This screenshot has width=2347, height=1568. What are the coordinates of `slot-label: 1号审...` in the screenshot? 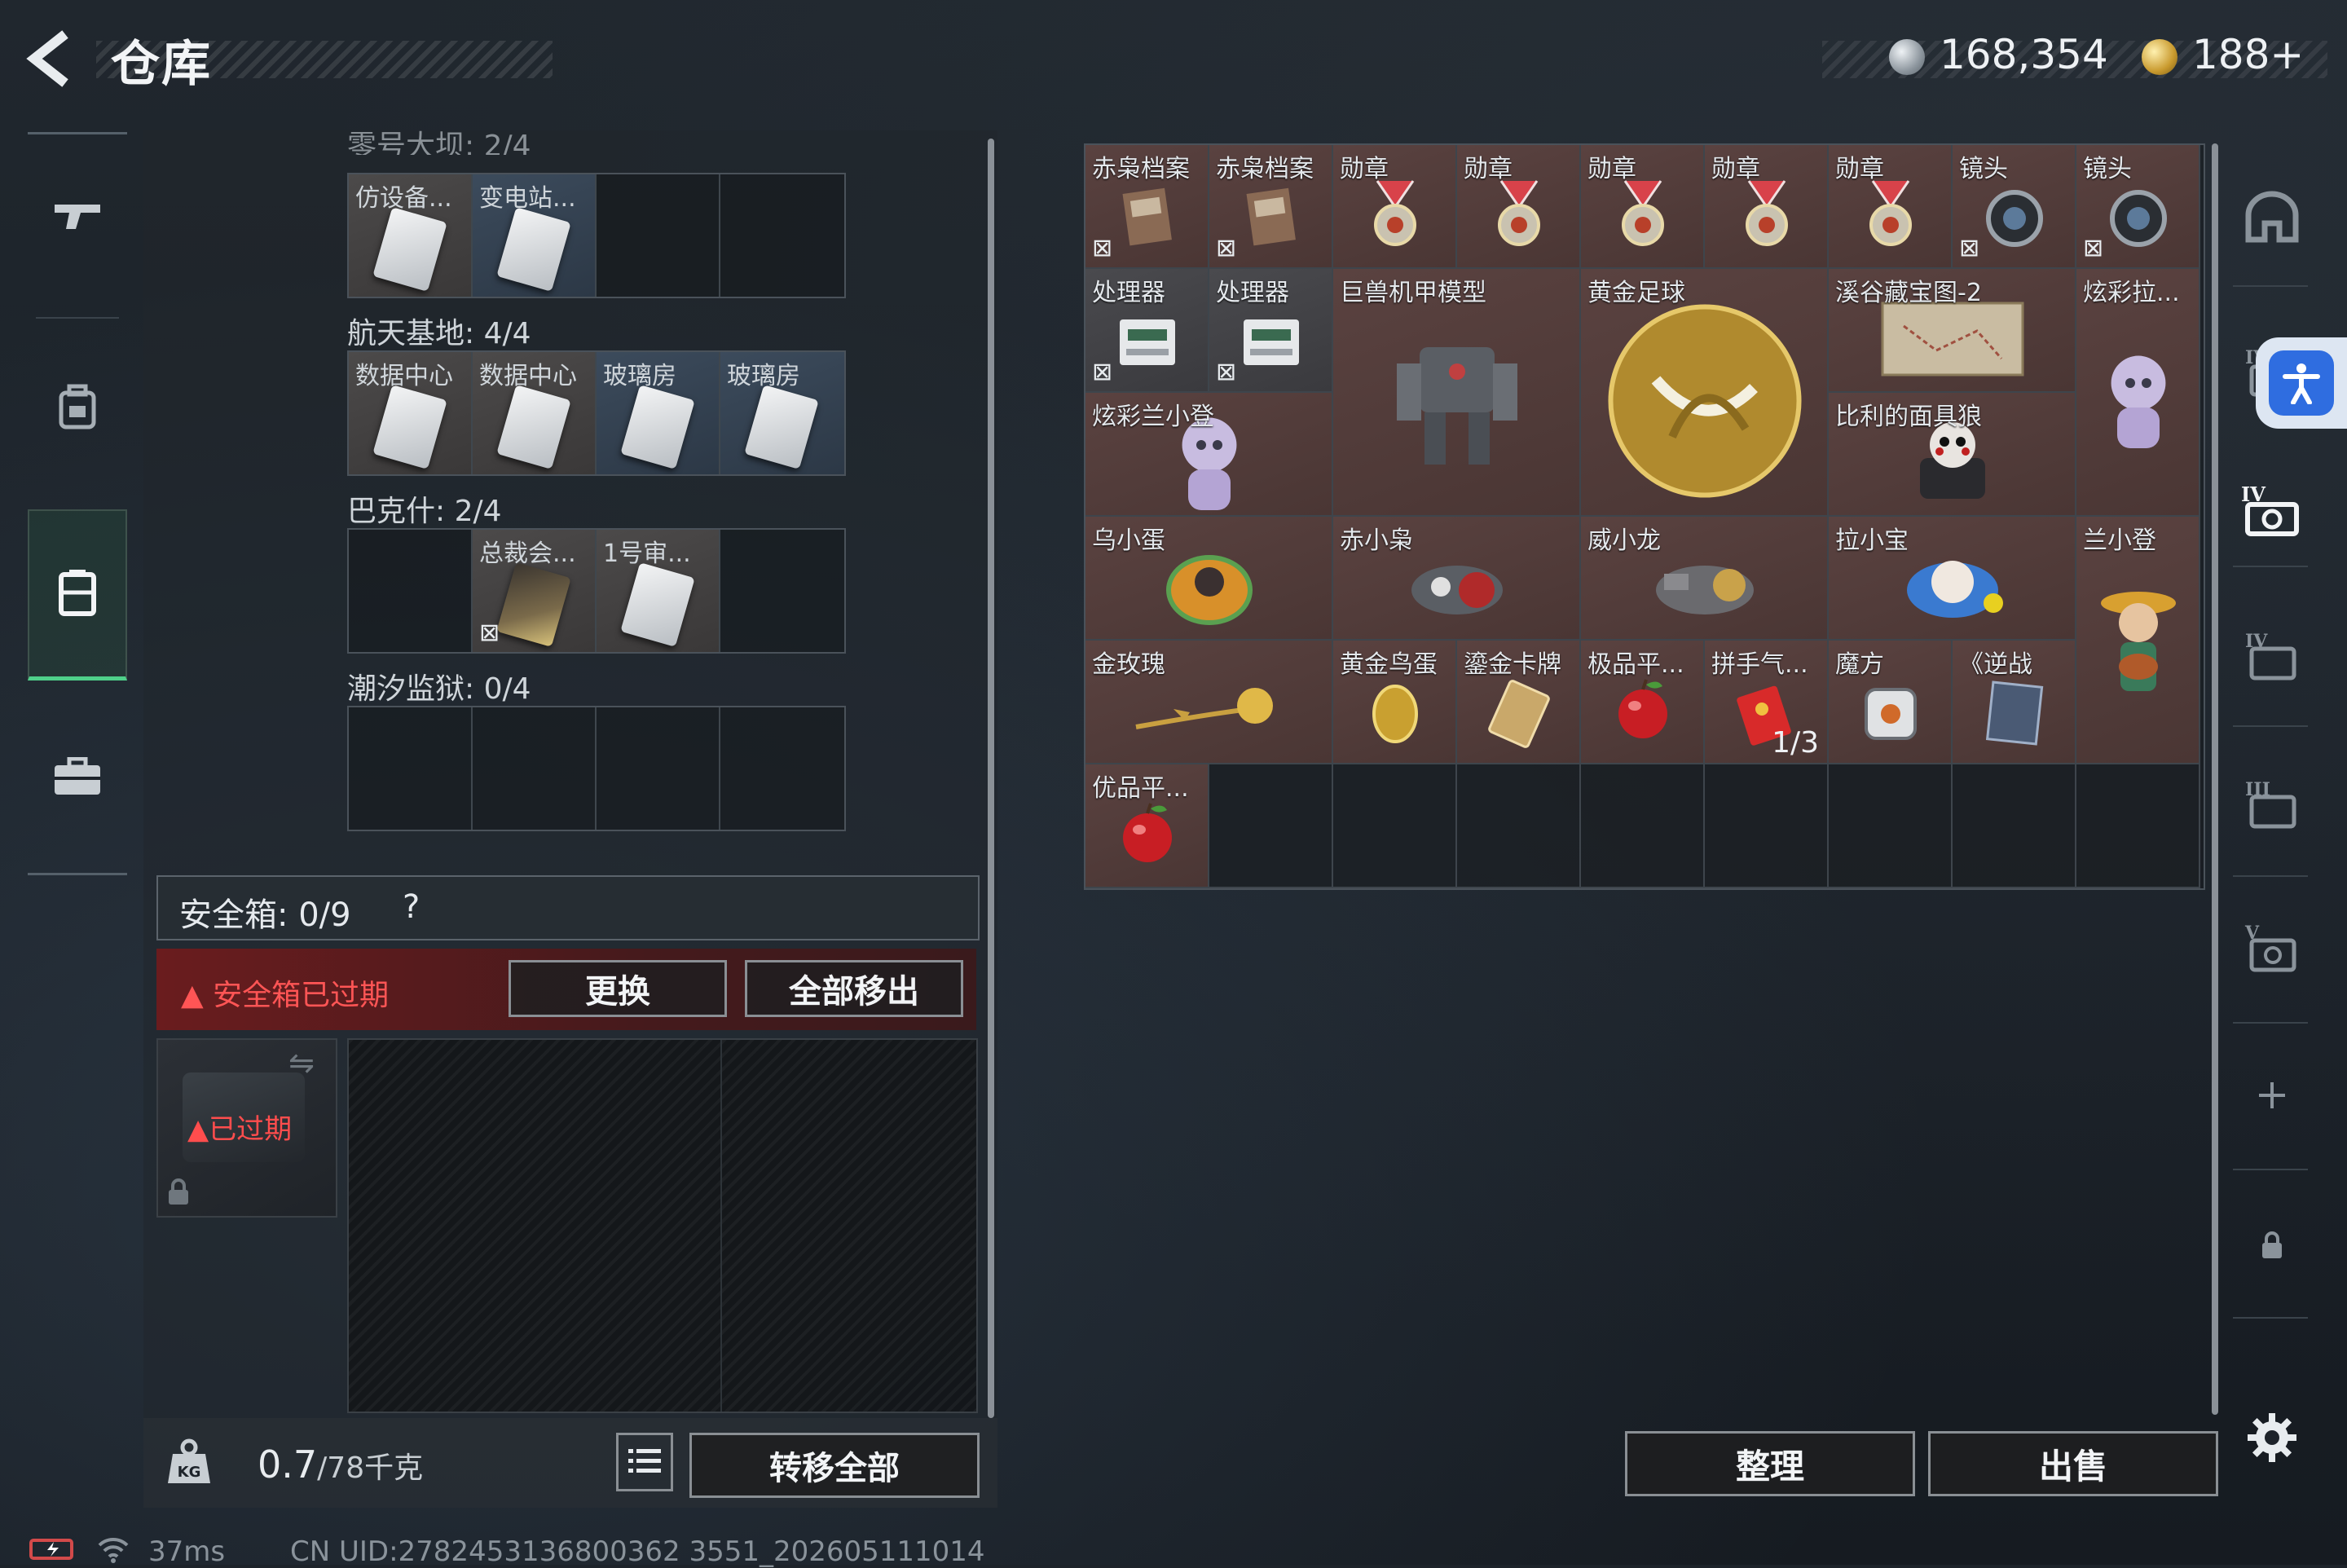 It's located at (647, 554).